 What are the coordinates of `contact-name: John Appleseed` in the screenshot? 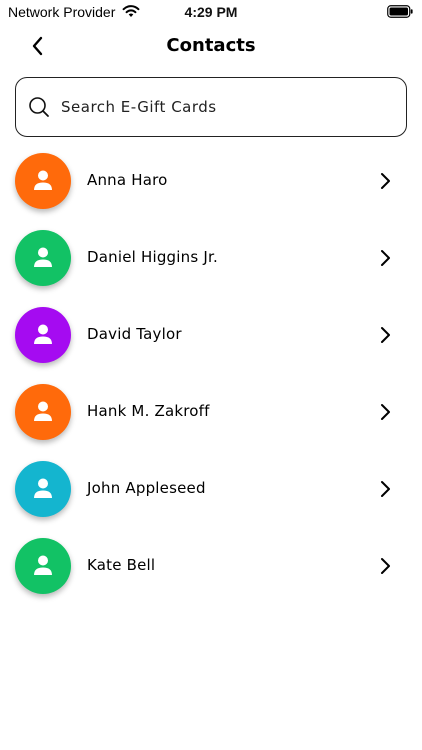 It's located at (146, 488).